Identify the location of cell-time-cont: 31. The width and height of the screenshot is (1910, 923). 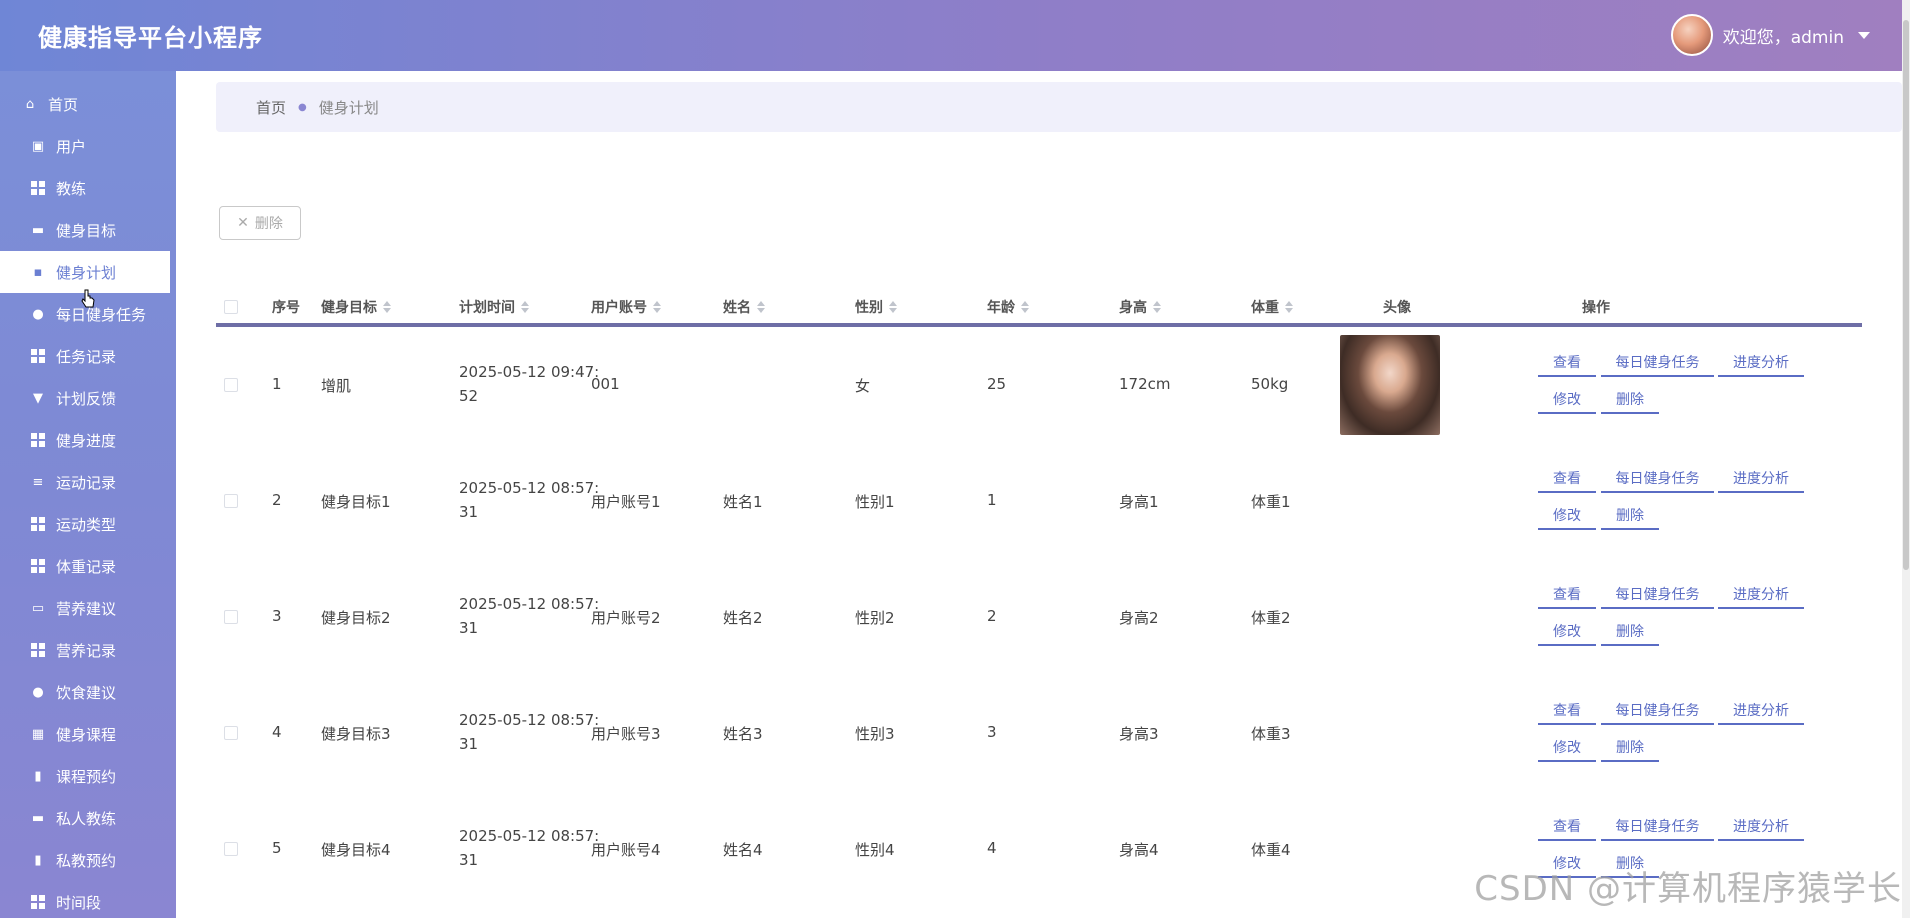
(468, 628).